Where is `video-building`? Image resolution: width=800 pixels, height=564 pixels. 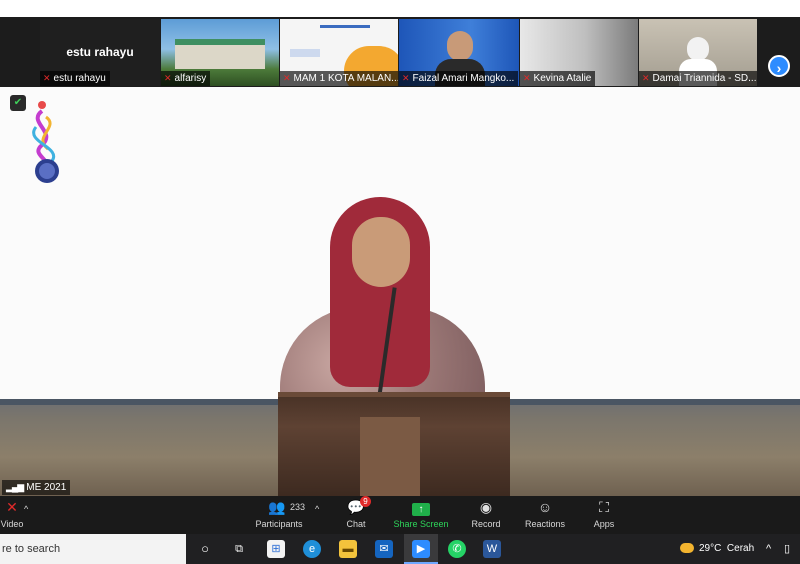 video-building is located at coordinates (220, 54).